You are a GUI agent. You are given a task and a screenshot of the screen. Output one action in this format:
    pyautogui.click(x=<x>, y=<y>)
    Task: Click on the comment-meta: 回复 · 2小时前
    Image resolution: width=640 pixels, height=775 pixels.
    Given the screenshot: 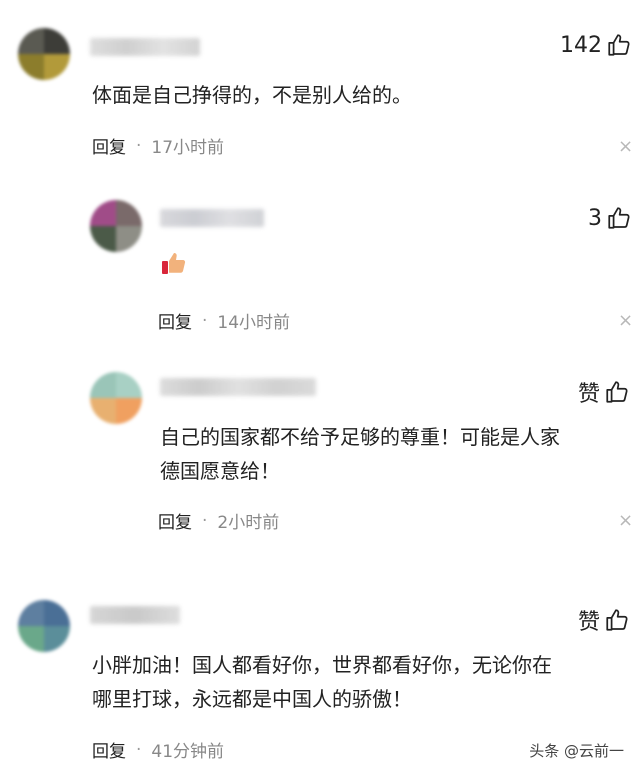 What is the action you would take?
    pyautogui.click(x=219, y=521)
    